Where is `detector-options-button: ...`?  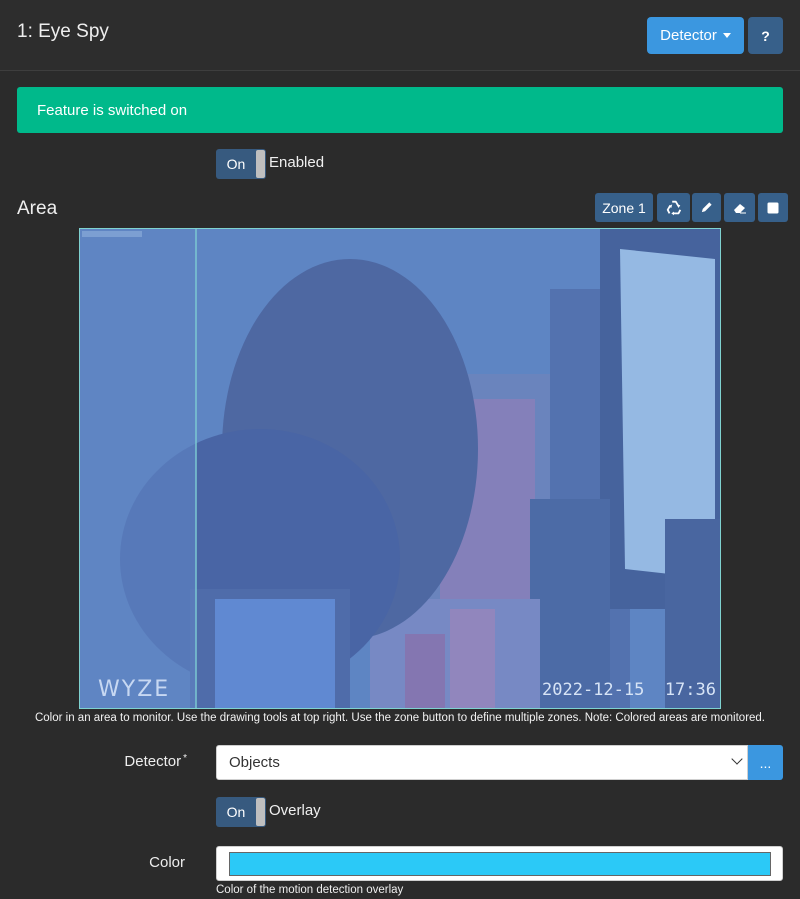 detector-options-button: ... is located at coordinates (765, 762).